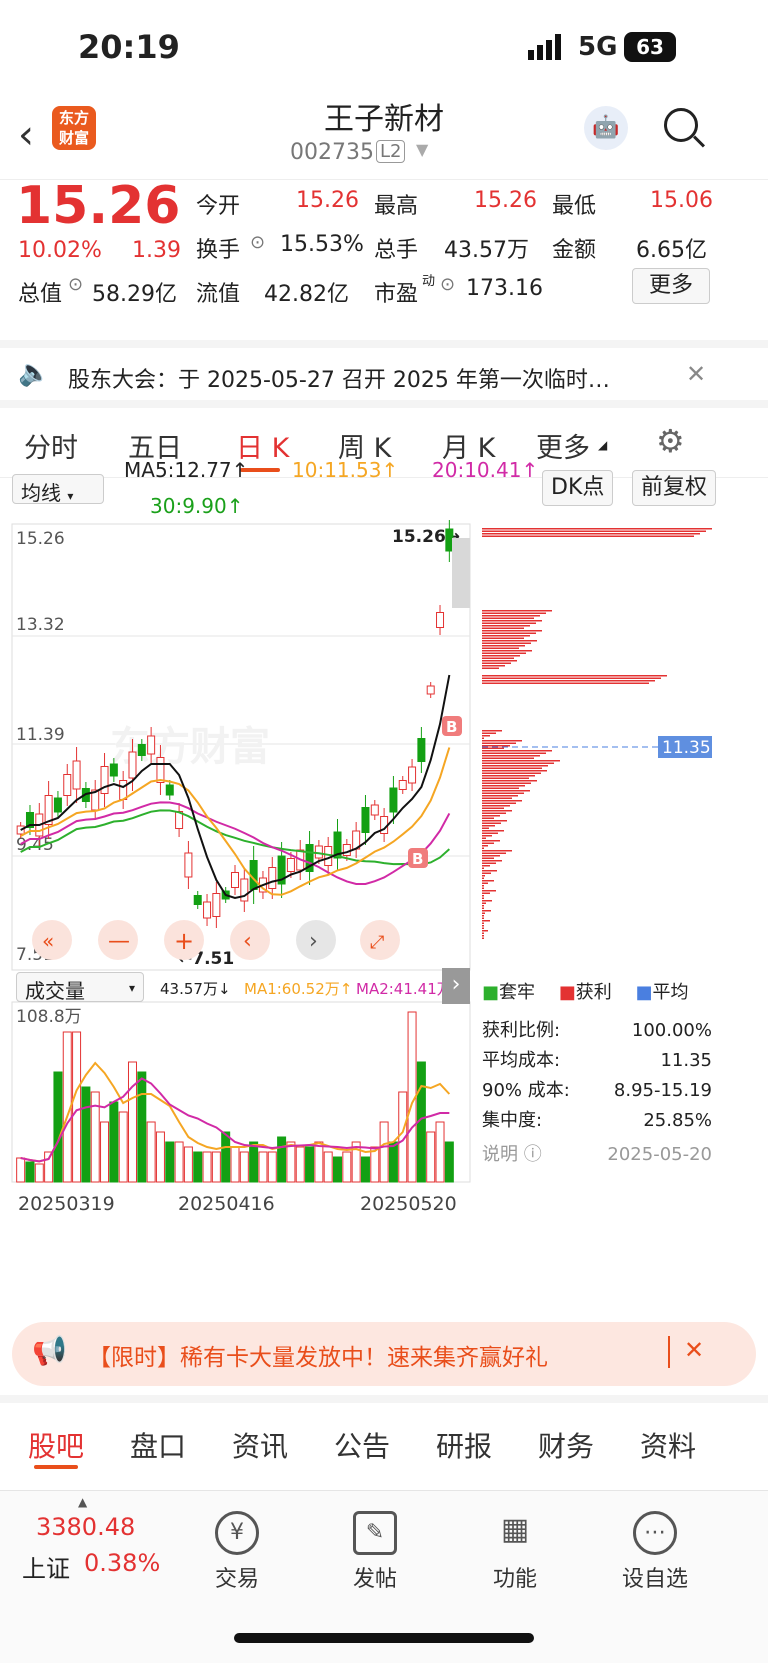 This screenshot has width=768, height=1663. What do you see at coordinates (362, 1445) in the screenshot?
I see `tab-announcements: 公告` at bounding box center [362, 1445].